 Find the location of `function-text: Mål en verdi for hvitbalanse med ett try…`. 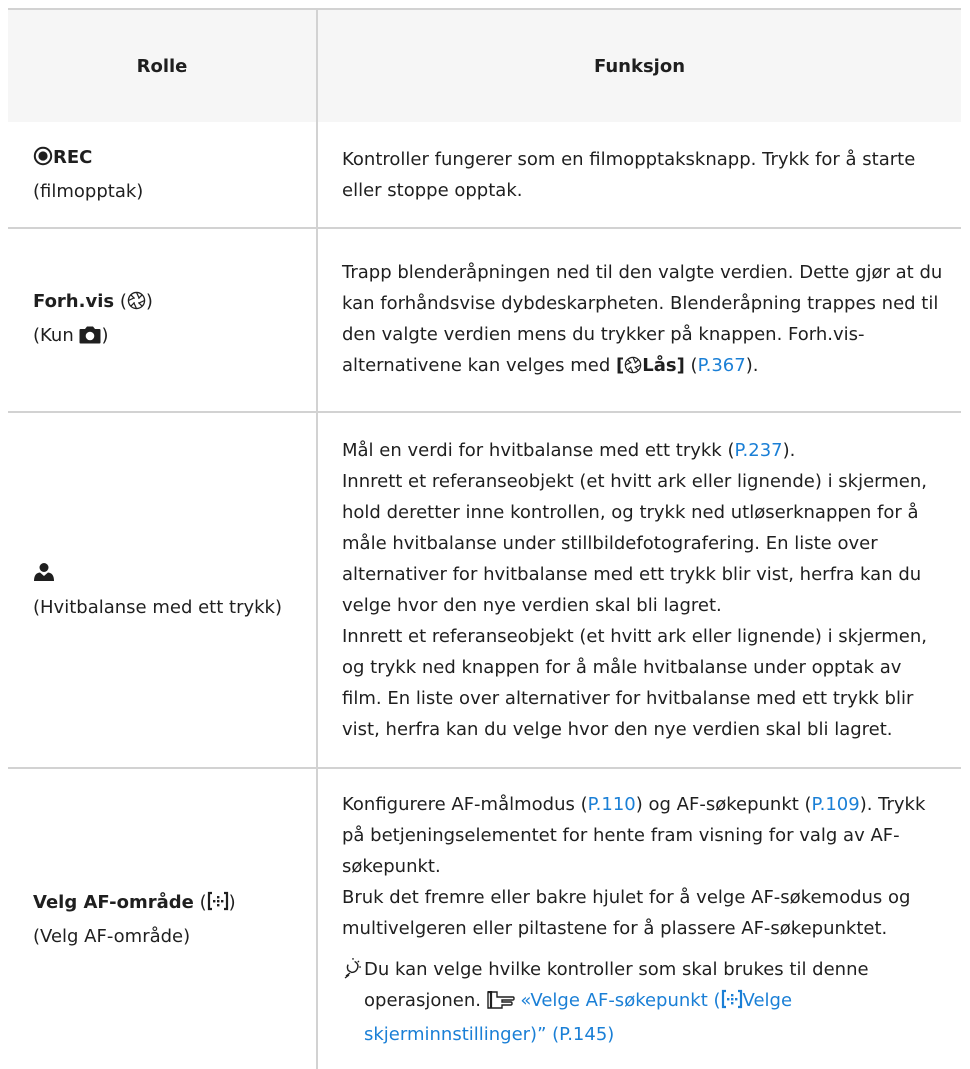

function-text: Mål en verdi for hvitbalanse med ett try… is located at coordinates (569, 450).